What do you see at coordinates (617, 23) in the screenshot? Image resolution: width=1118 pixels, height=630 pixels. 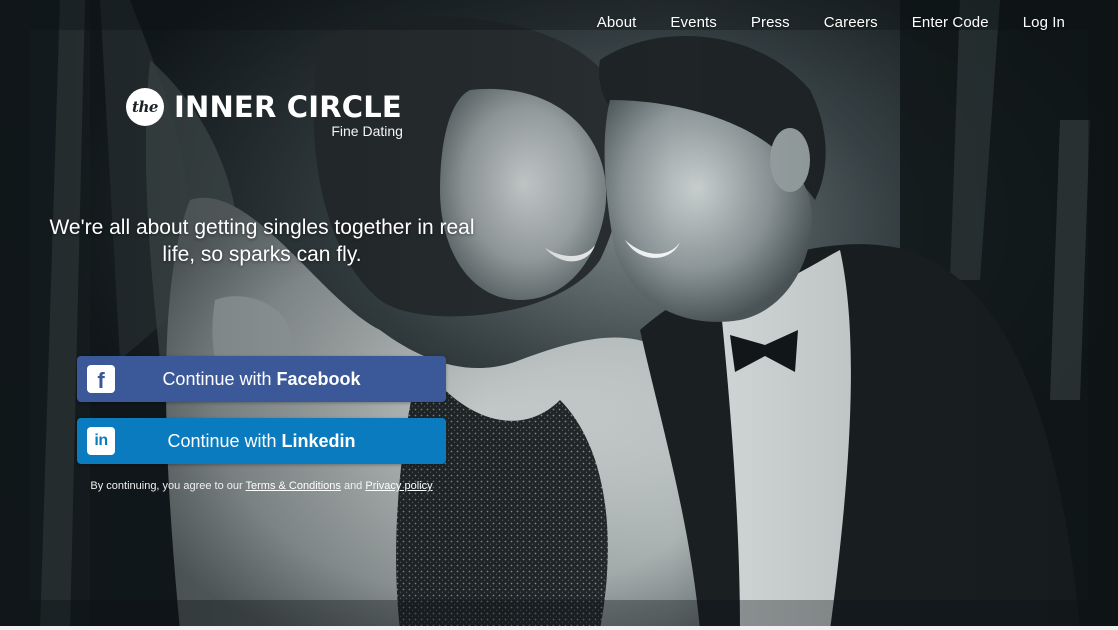 I see `nav-about-link: About` at bounding box center [617, 23].